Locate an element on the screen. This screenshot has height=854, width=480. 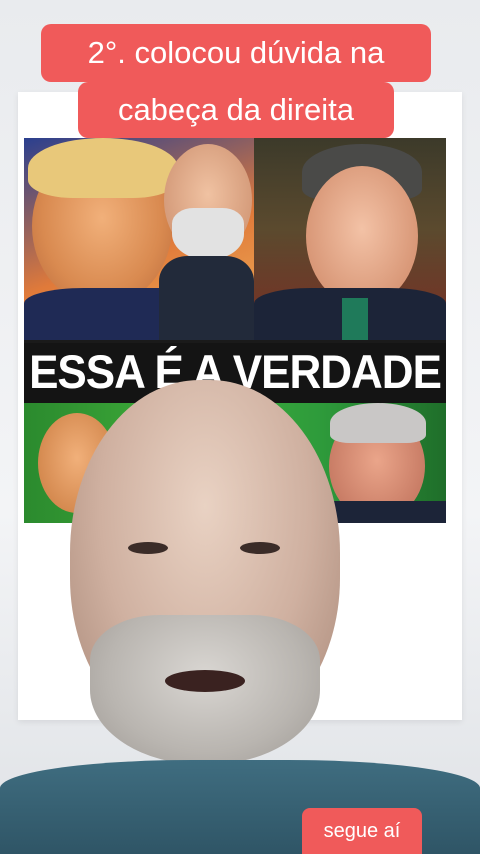
thumbnail-panel-top-left is located at coordinates (139, 239).